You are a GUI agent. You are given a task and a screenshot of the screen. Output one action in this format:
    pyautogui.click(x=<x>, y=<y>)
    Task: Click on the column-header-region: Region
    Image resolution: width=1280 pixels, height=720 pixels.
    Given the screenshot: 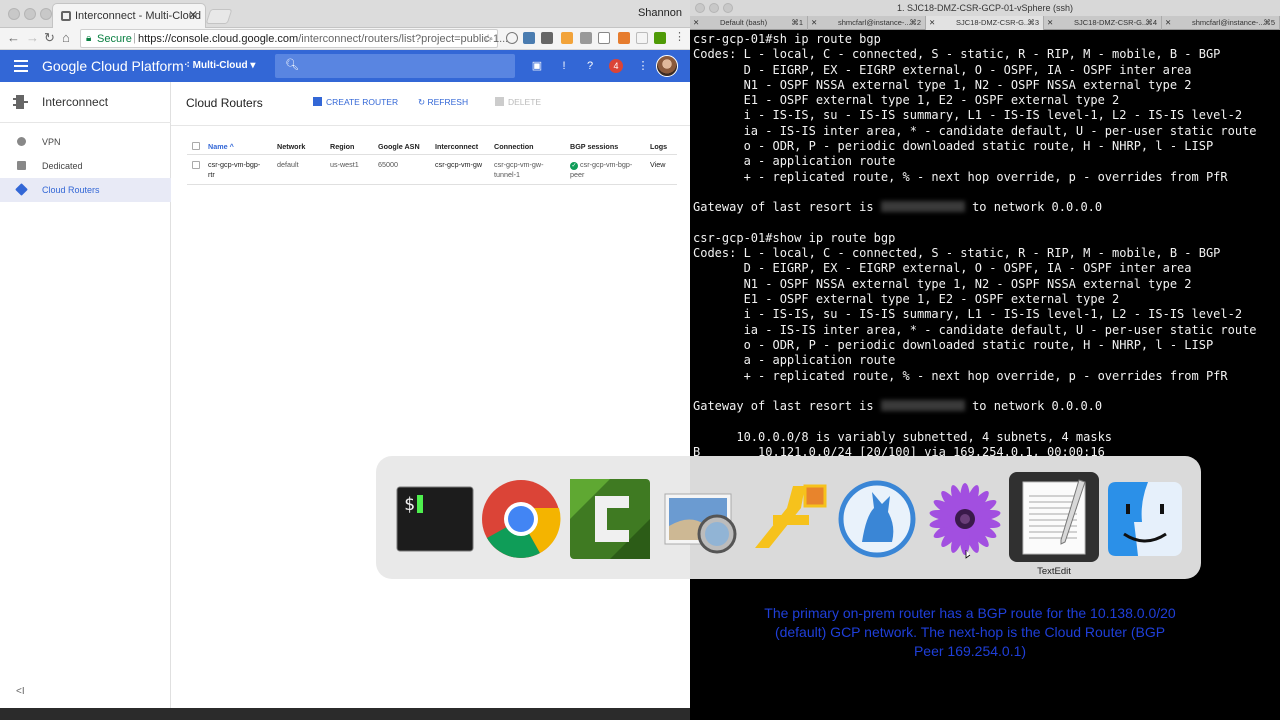 What is the action you would take?
    pyautogui.click(x=342, y=146)
    